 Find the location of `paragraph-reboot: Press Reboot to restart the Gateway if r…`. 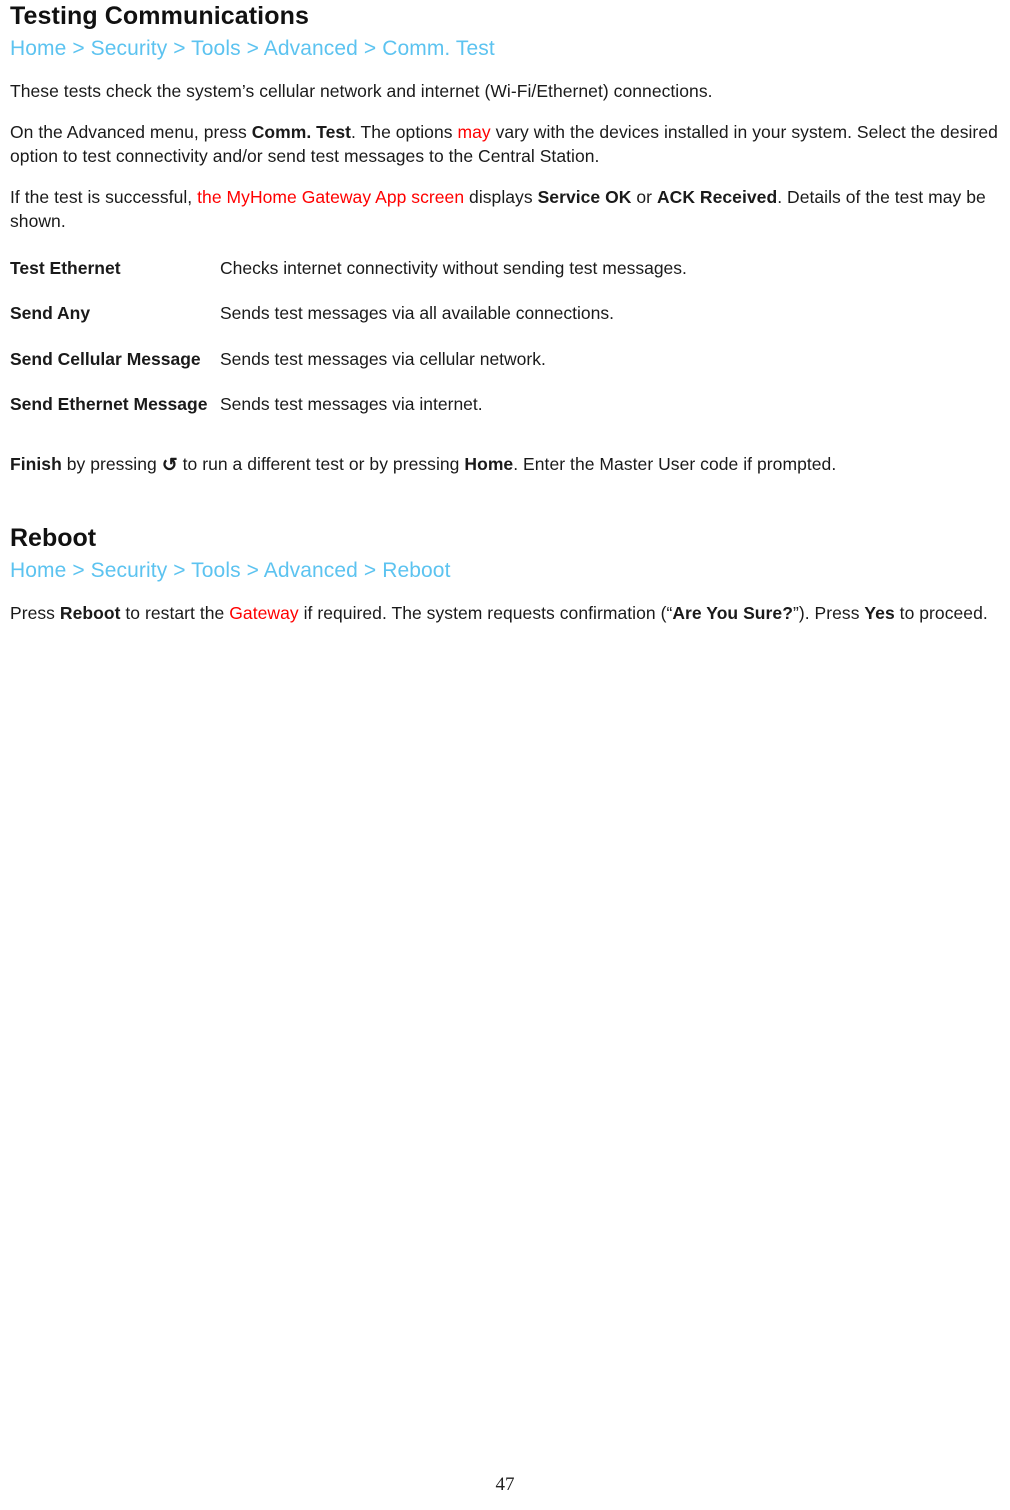

paragraph-reboot: Press Reboot to restart the Gateway if r… is located at coordinates (505, 613).